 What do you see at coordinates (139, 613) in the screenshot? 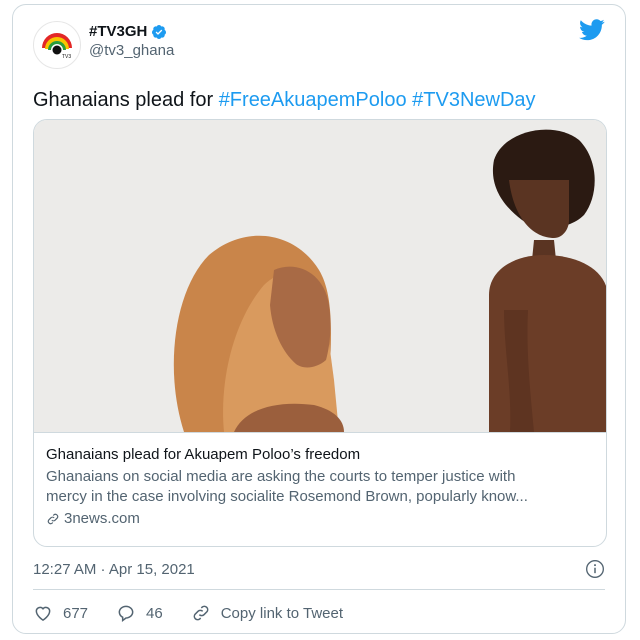
I see `reply-button: 46` at bounding box center [139, 613].